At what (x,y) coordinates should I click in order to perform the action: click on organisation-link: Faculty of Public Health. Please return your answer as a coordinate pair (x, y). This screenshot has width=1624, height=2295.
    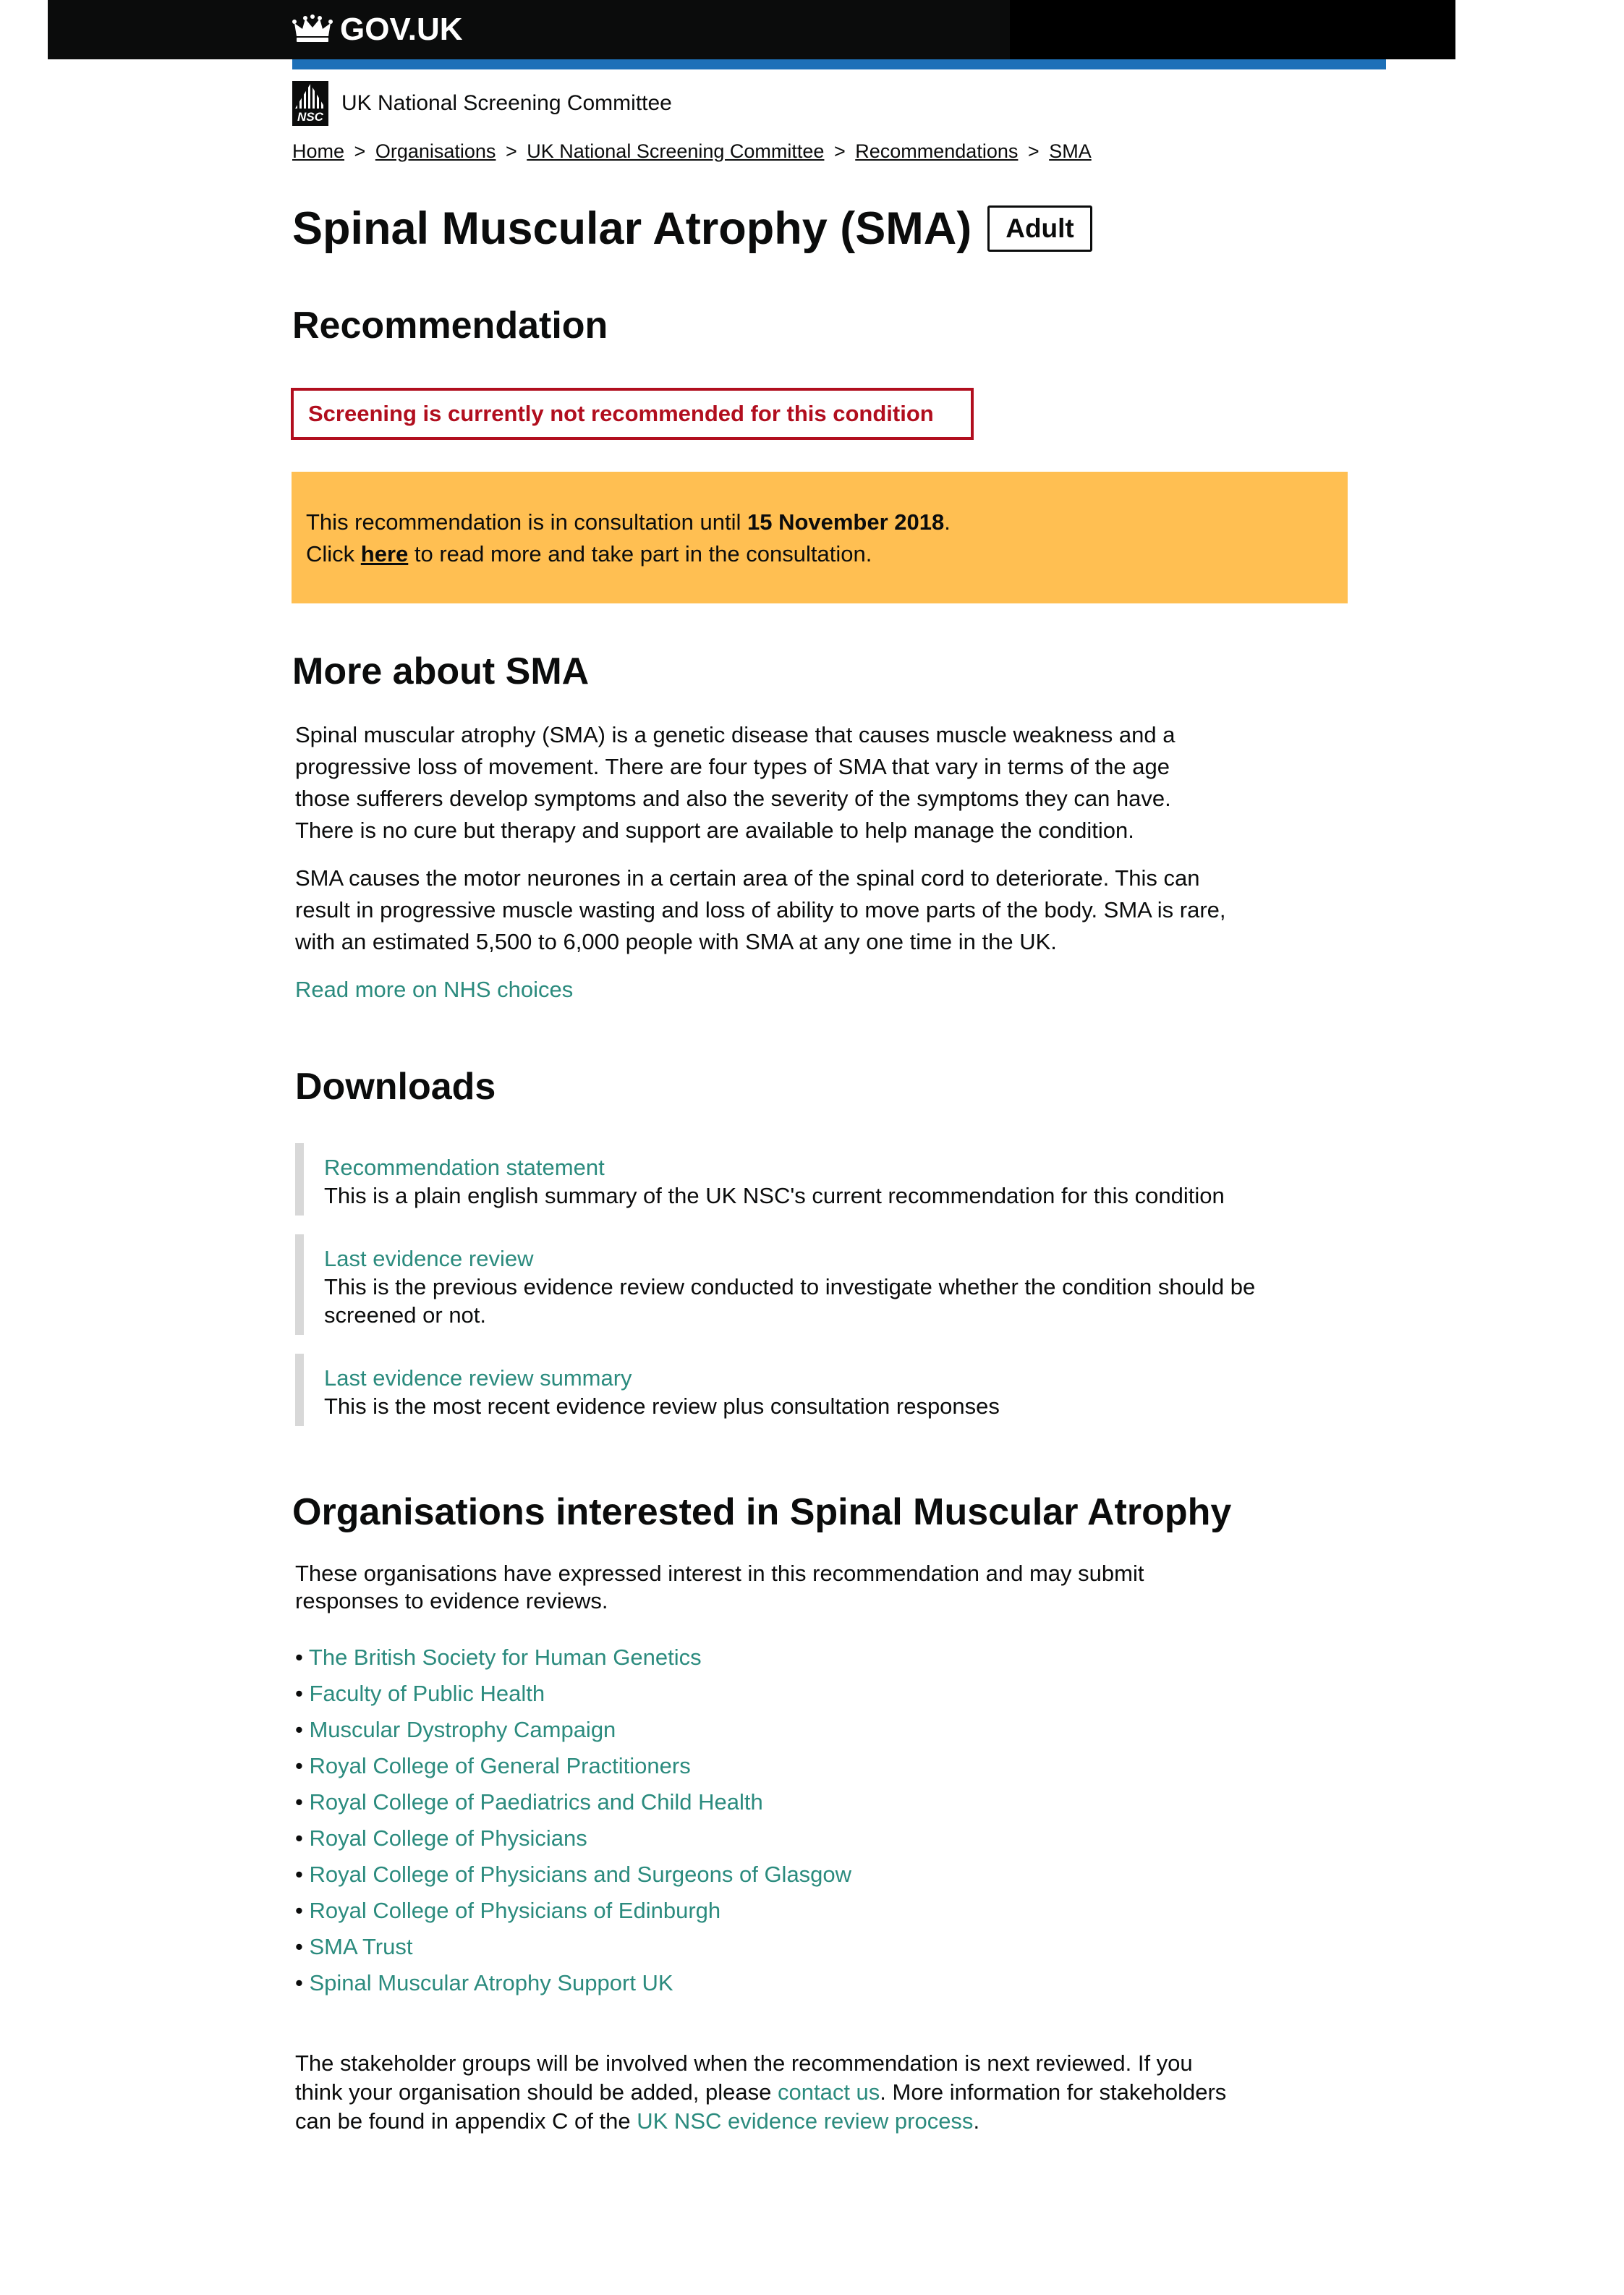
    Looking at the image, I should click on (427, 1693).